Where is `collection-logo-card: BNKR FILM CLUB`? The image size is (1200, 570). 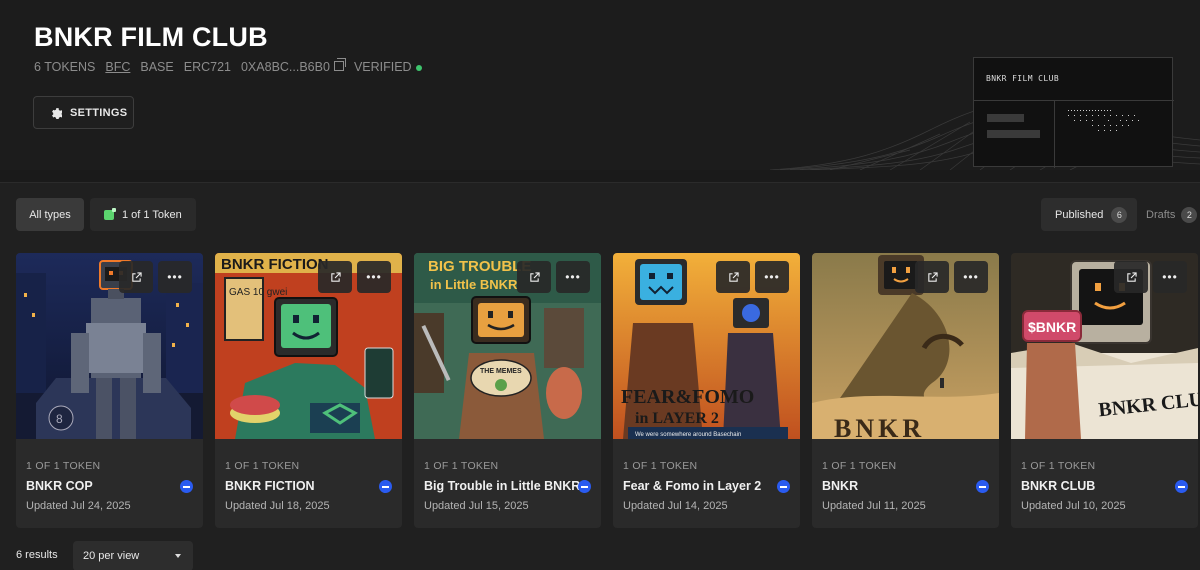 collection-logo-card: BNKR FILM CLUB is located at coordinates (1073, 112).